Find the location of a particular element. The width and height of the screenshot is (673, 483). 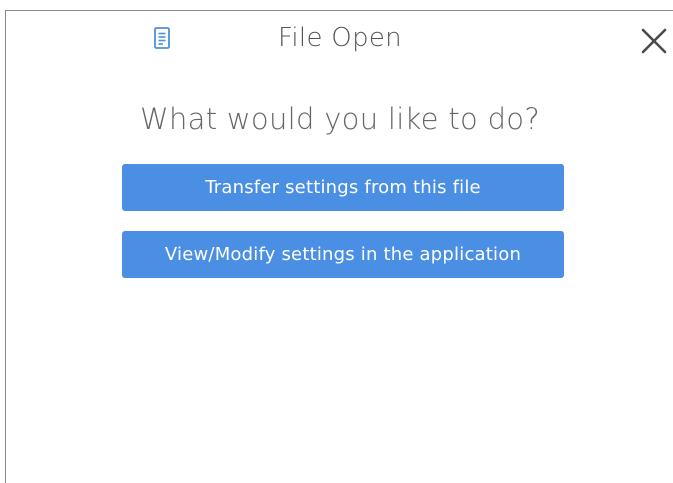

close-icon is located at coordinates (654, 43).